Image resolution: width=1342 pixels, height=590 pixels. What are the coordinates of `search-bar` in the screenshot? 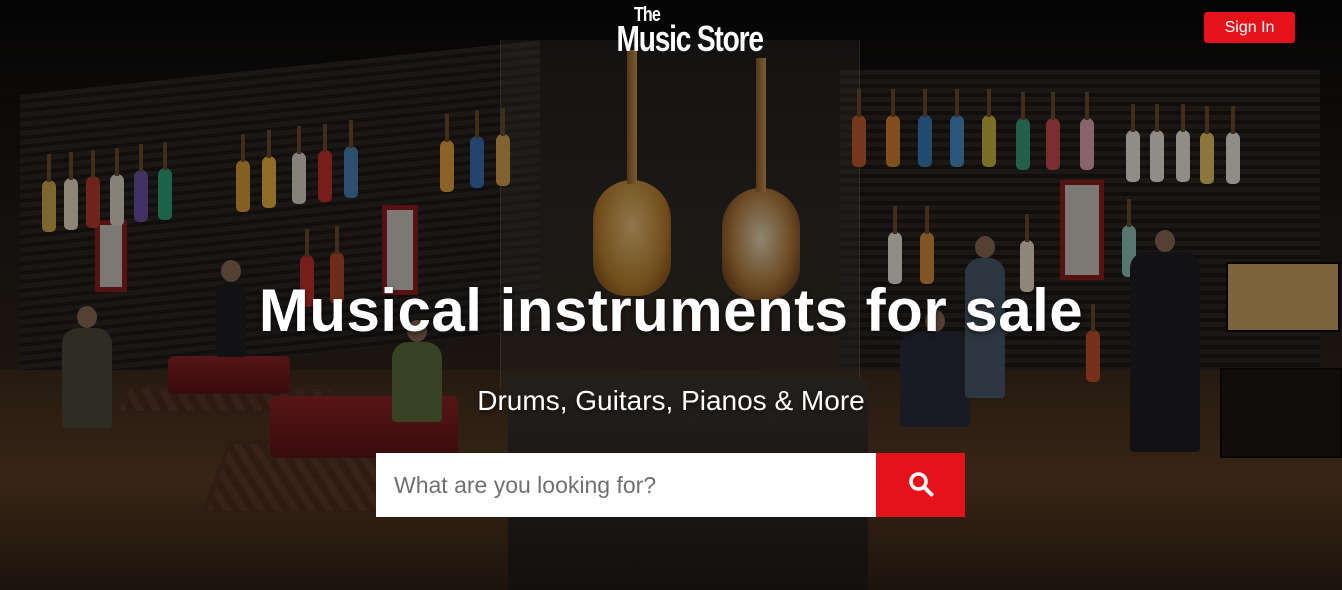 It's located at (670, 485).